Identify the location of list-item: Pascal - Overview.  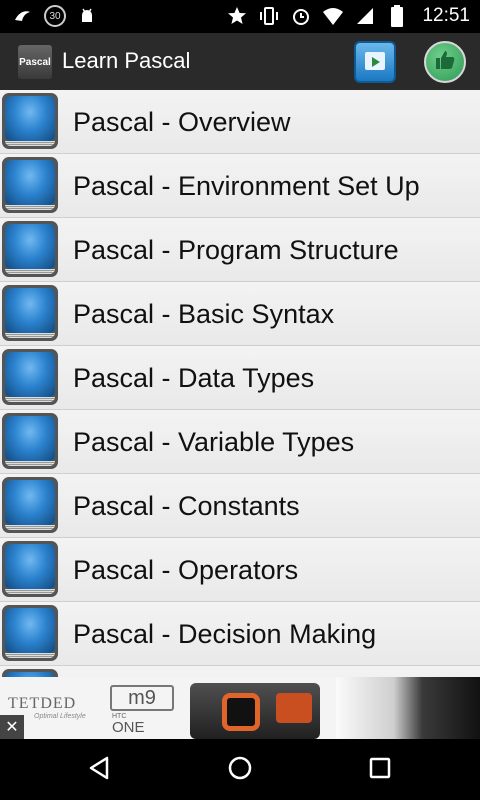
(240, 122).